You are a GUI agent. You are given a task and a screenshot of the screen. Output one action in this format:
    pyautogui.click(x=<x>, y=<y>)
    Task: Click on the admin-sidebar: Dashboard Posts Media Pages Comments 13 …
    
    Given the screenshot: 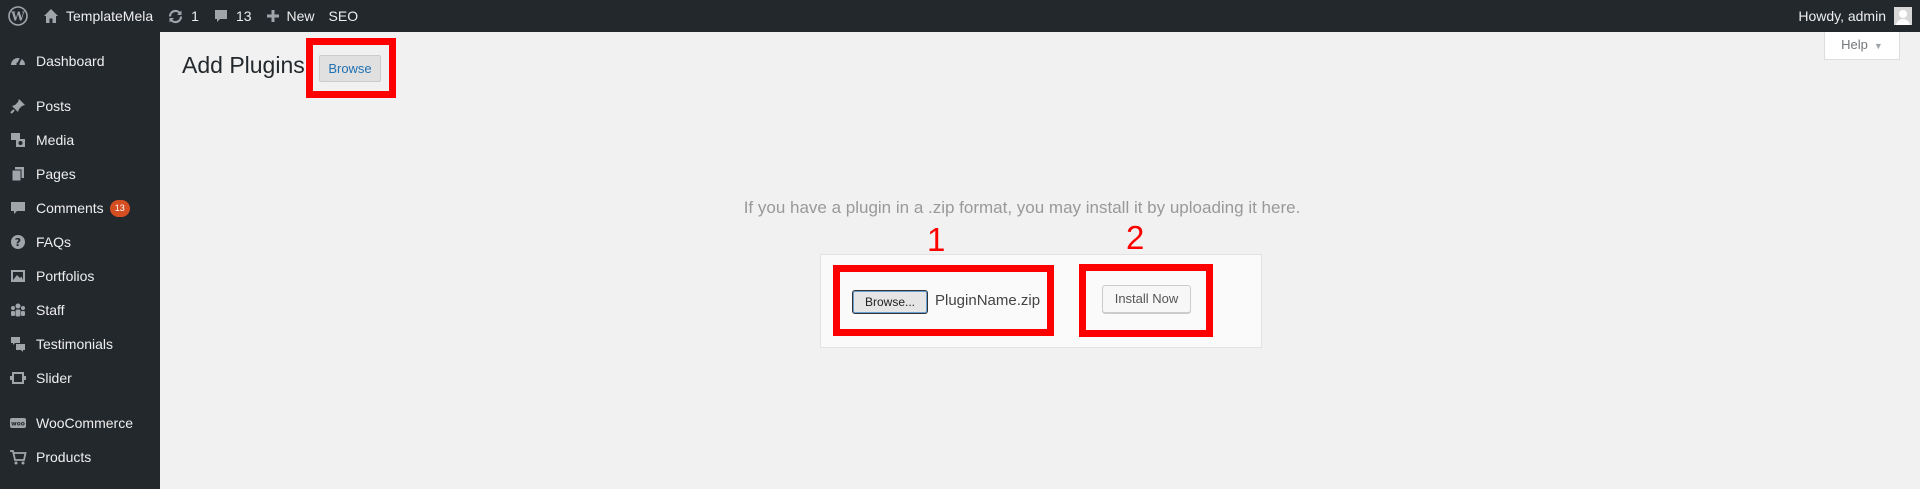 What is the action you would take?
    pyautogui.click(x=80, y=260)
    